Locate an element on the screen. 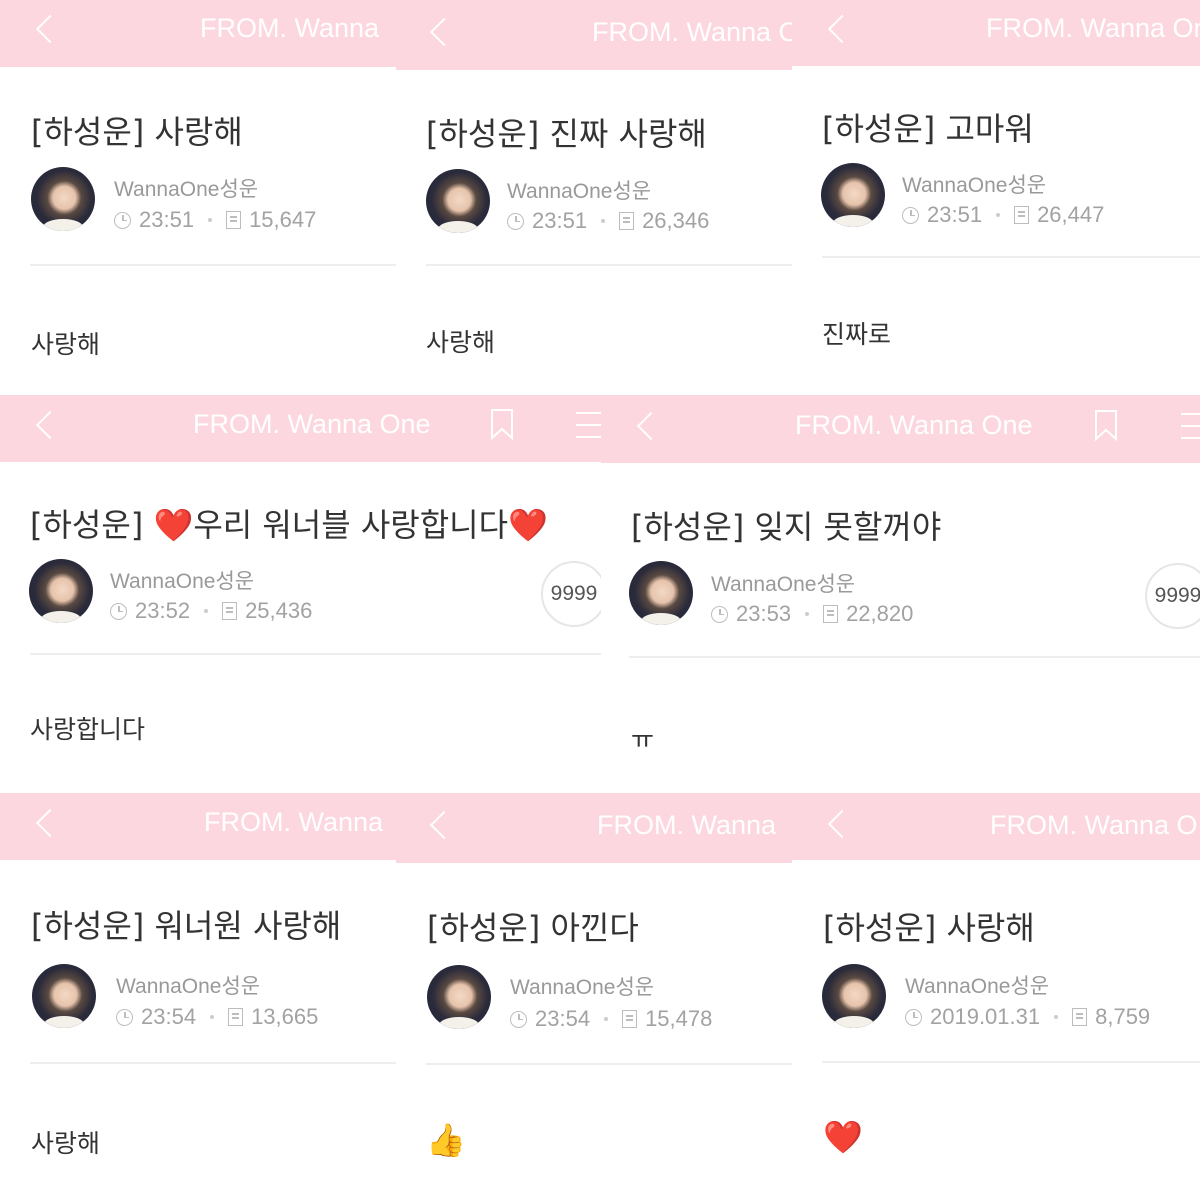  post-meta: 2019.01.31 8,759 is located at coordinates (1027, 1017).